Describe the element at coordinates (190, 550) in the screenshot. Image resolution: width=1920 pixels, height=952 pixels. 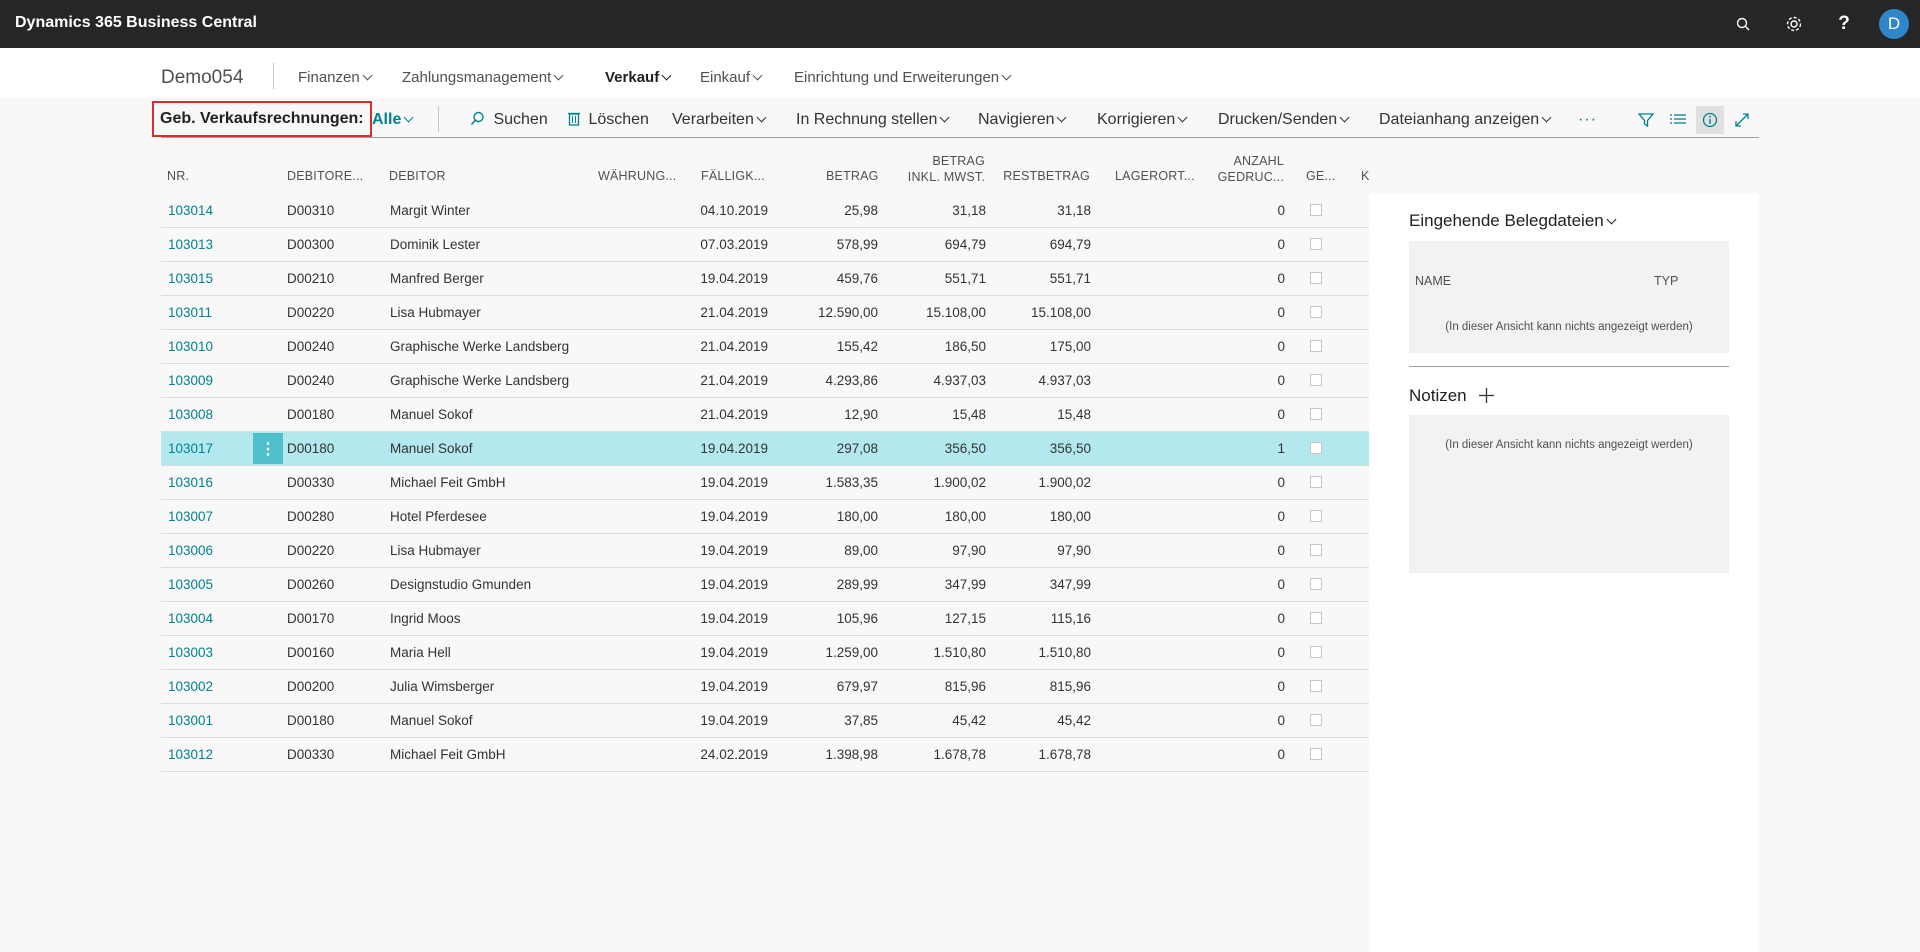
I see `invoice-no-link: 103006` at that location.